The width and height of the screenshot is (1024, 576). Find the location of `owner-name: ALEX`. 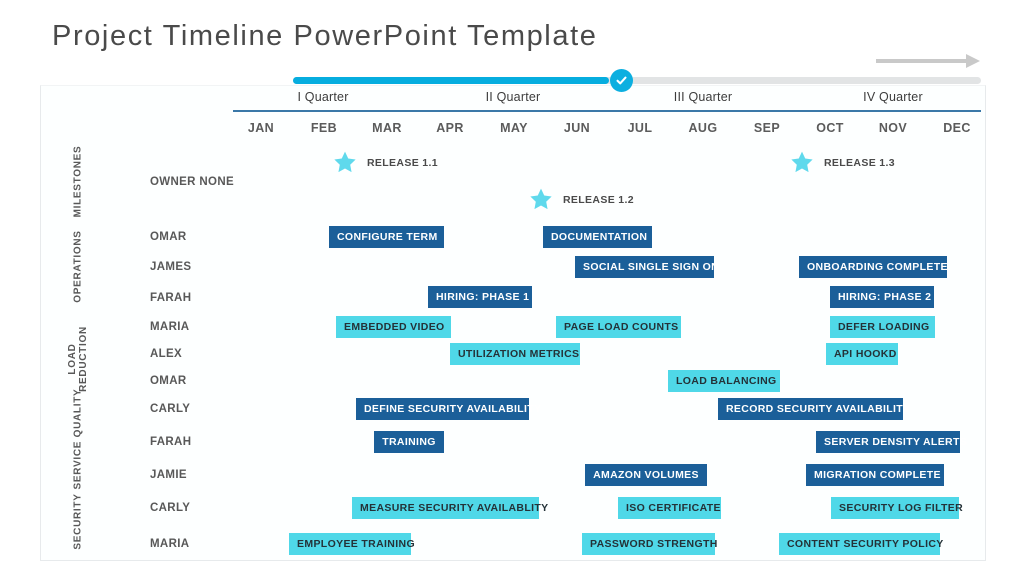

owner-name: ALEX is located at coordinates (166, 354).